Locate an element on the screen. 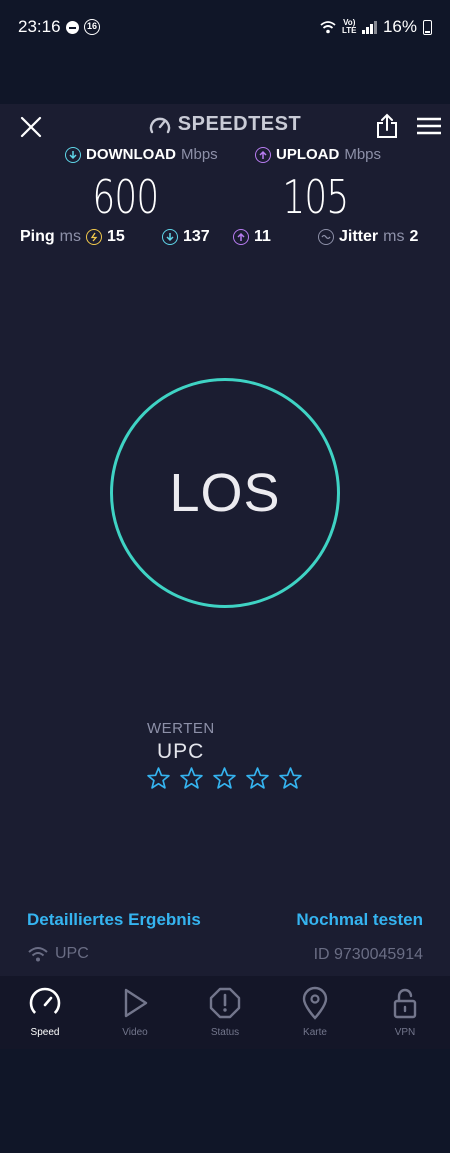 The width and height of the screenshot is (450, 1153). speedometer-icon is located at coordinates (45, 1003).